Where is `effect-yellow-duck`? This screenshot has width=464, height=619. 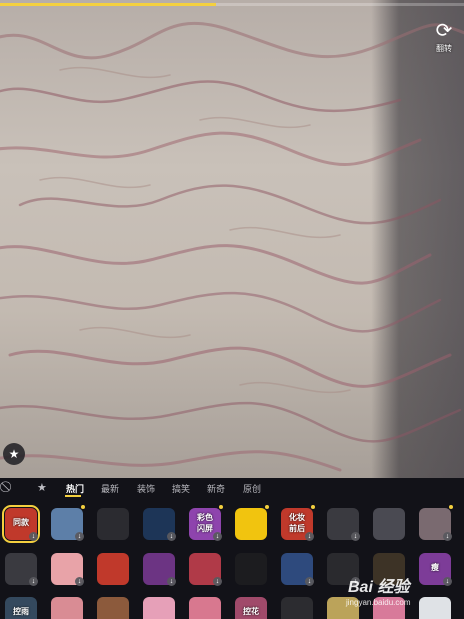
effect-yellow-duck is located at coordinates (251, 524).